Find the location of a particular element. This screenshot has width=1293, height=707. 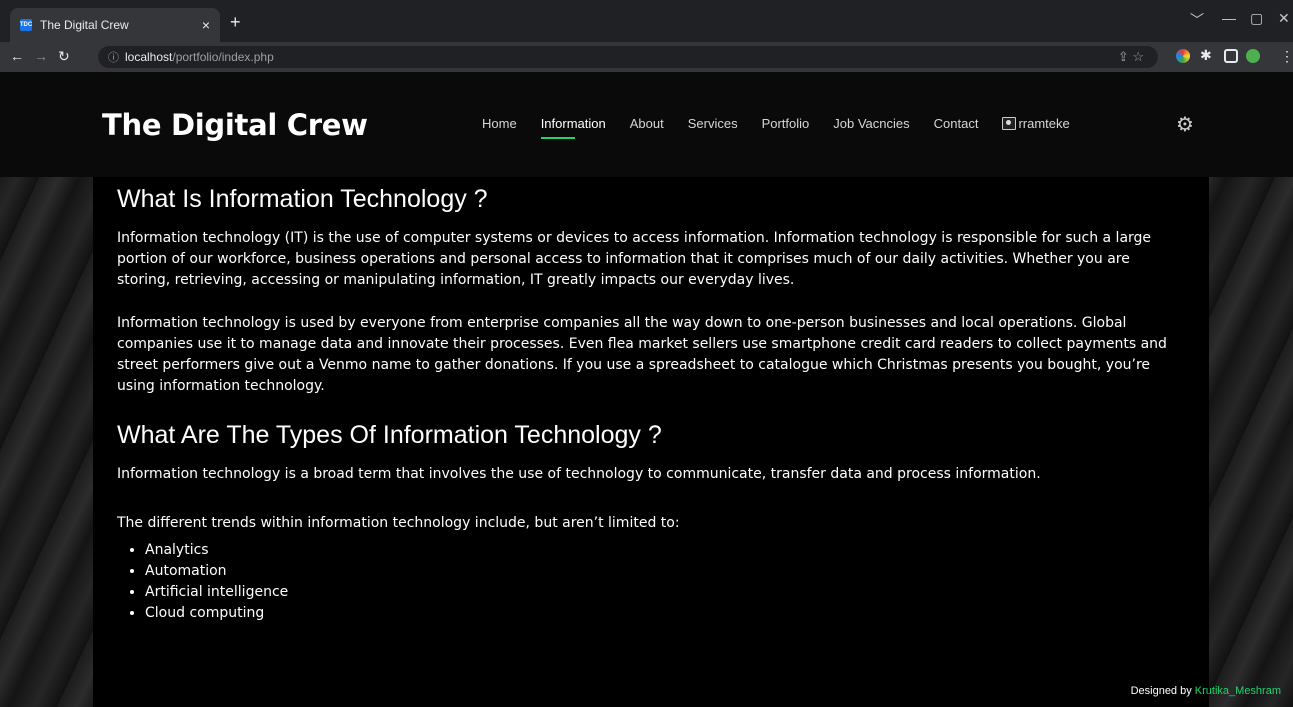

menu-icon: ⋮ is located at coordinates (1286, 56).